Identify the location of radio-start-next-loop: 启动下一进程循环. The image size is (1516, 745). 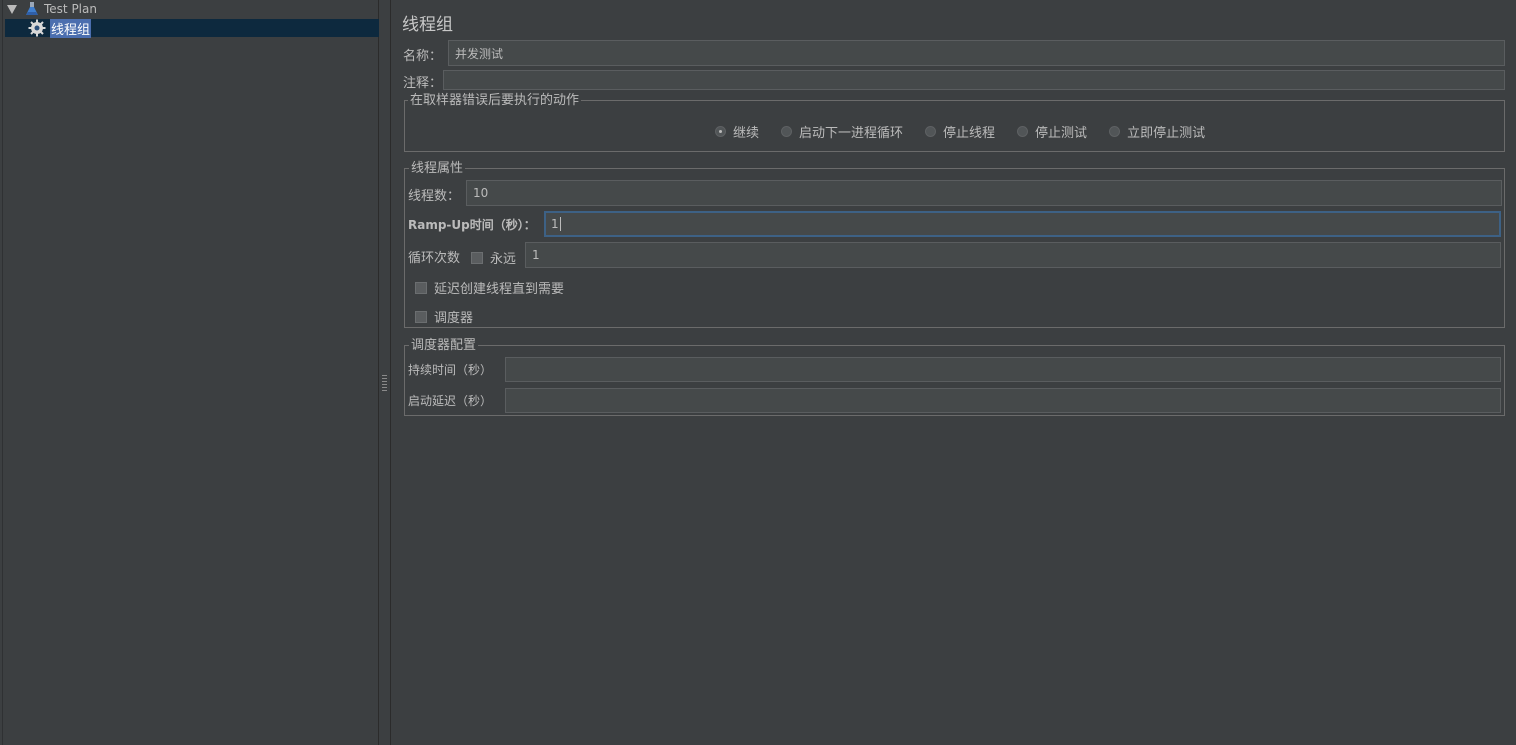
(842, 131).